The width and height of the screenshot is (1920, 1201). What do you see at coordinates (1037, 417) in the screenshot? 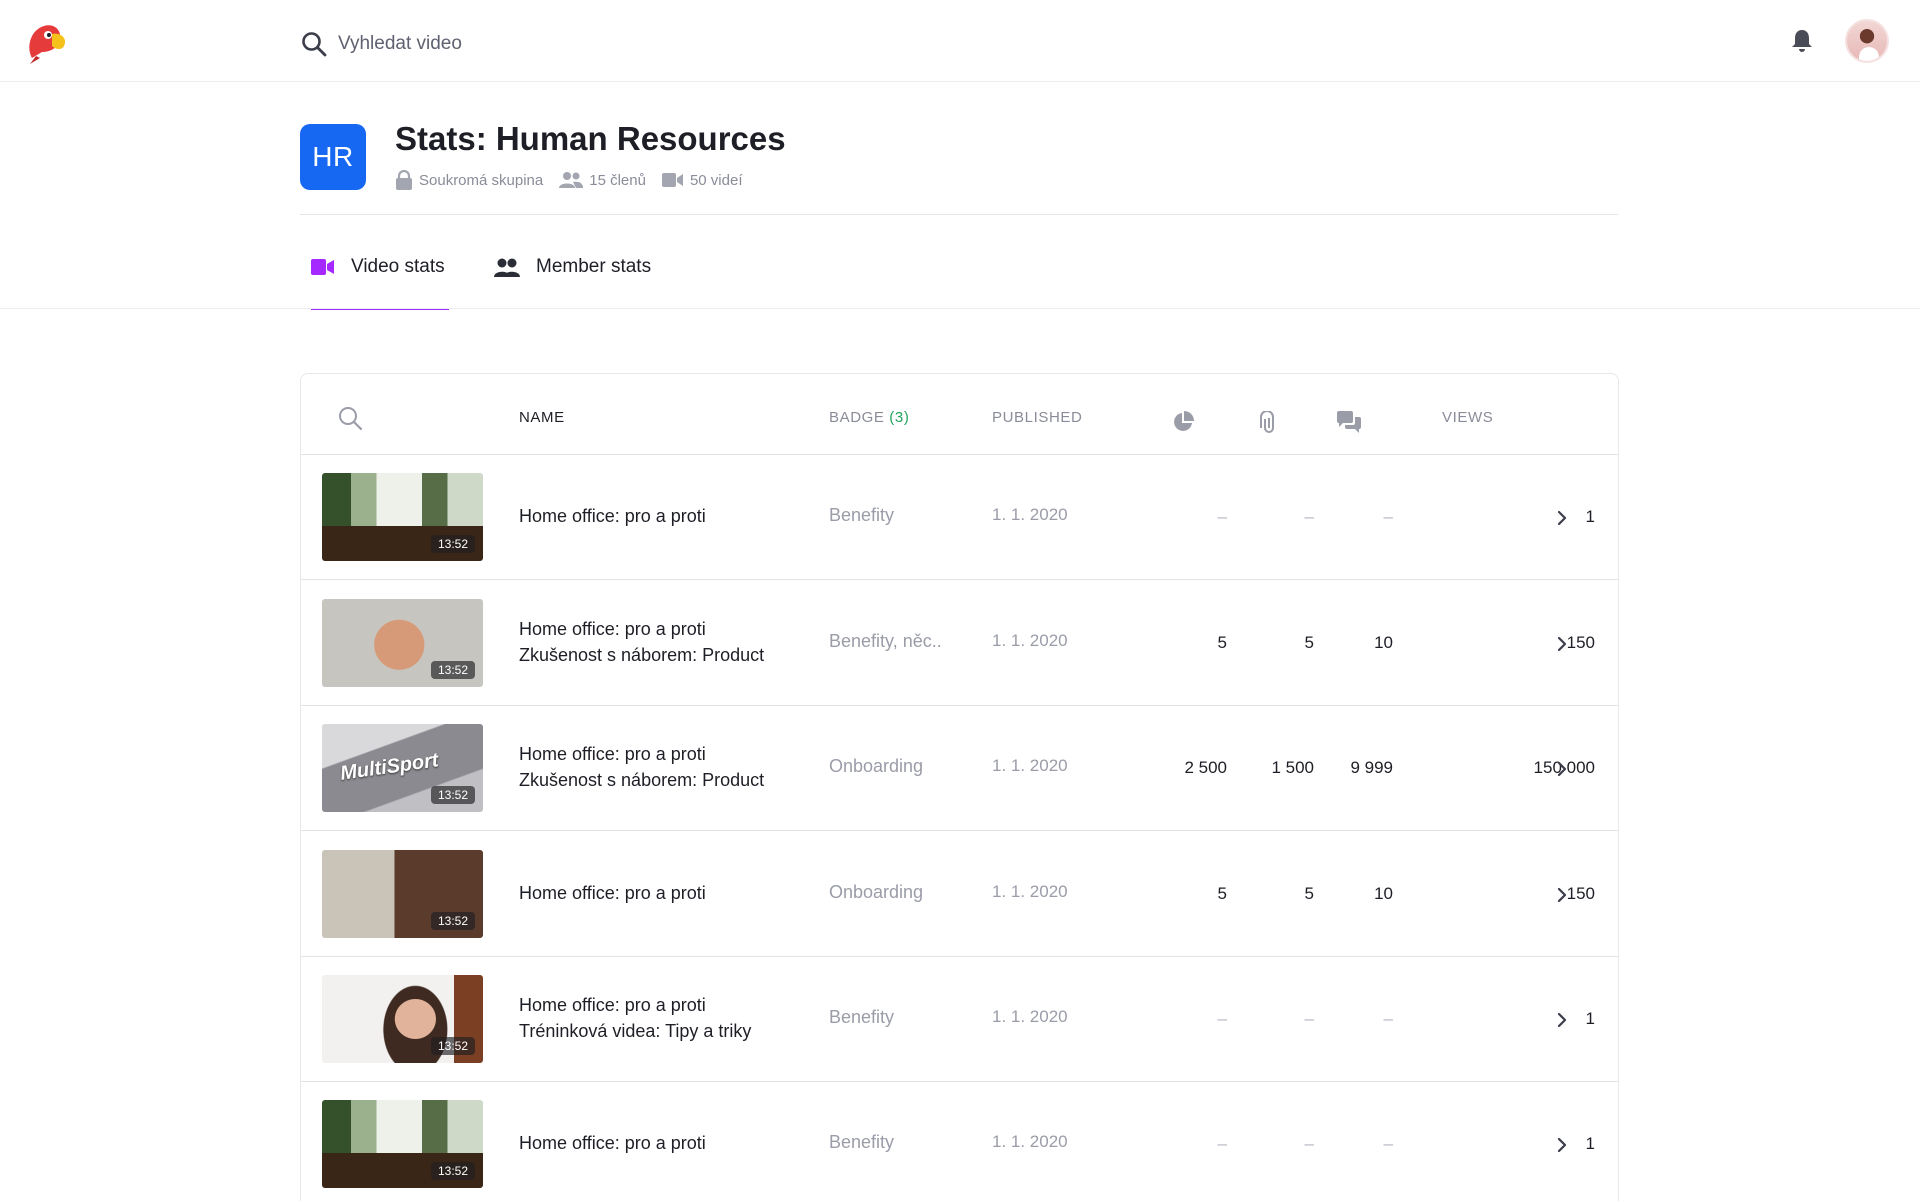
I see `column-published: PUBLISHED` at bounding box center [1037, 417].